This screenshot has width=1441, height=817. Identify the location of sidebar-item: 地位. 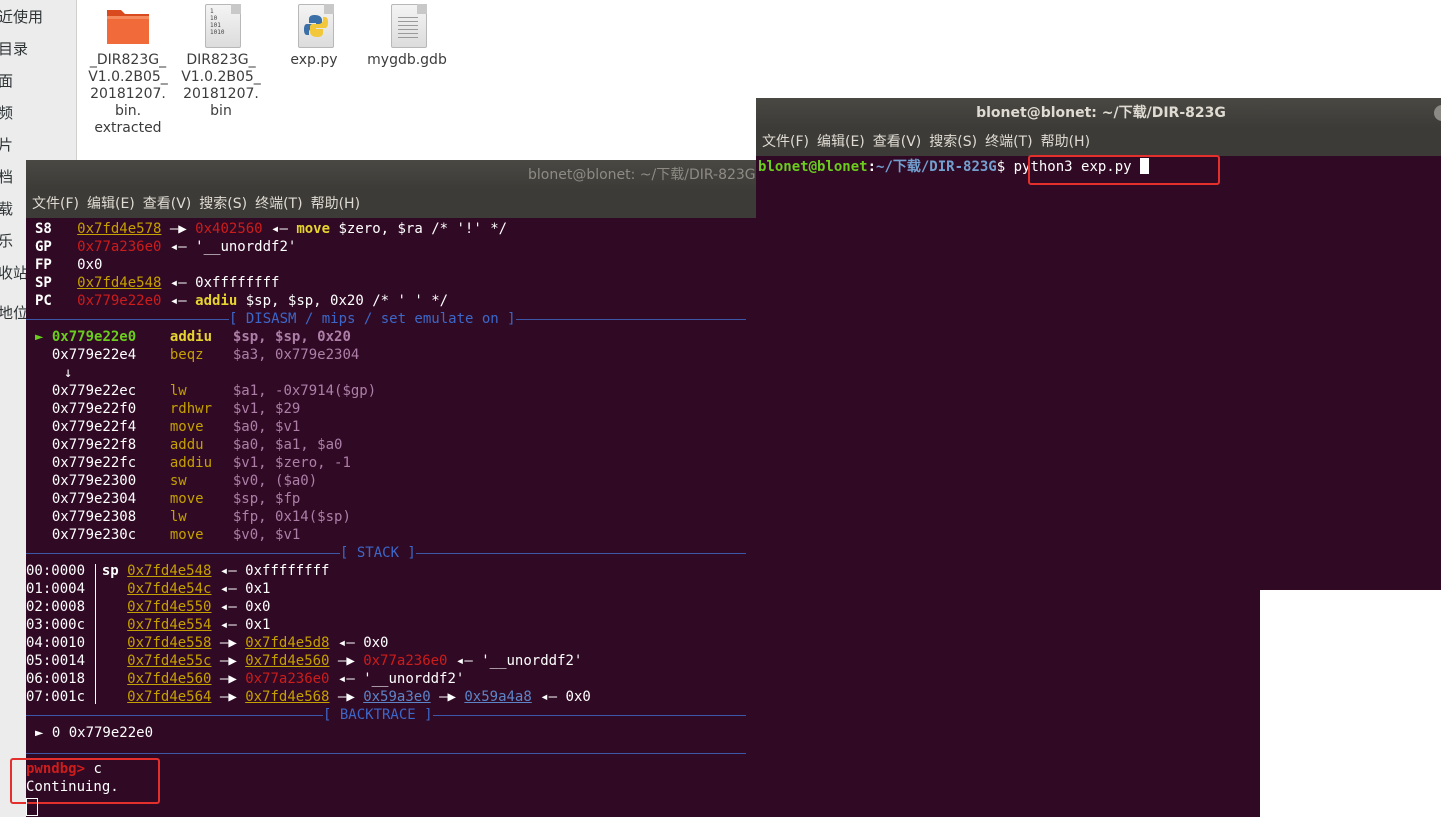
(14, 312).